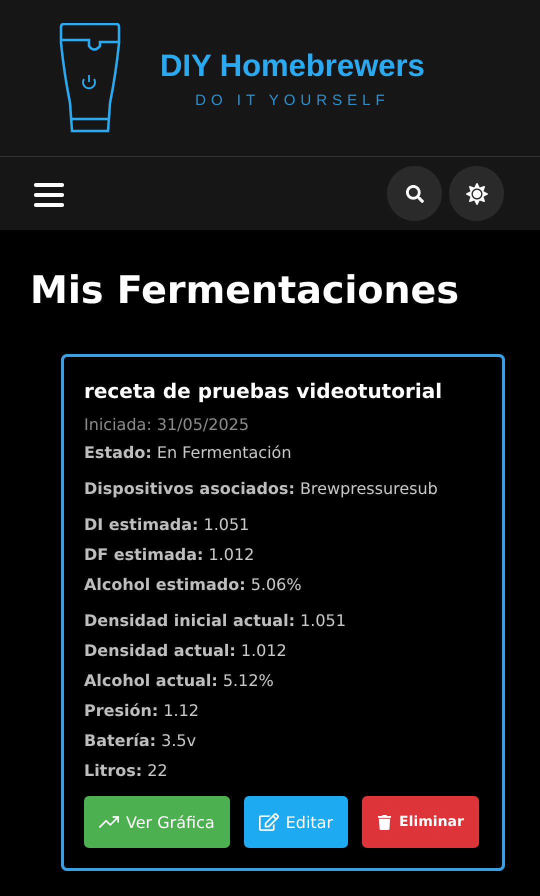  What do you see at coordinates (49, 193) in the screenshot?
I see `menu-icon` at bounding box center [49, 193].